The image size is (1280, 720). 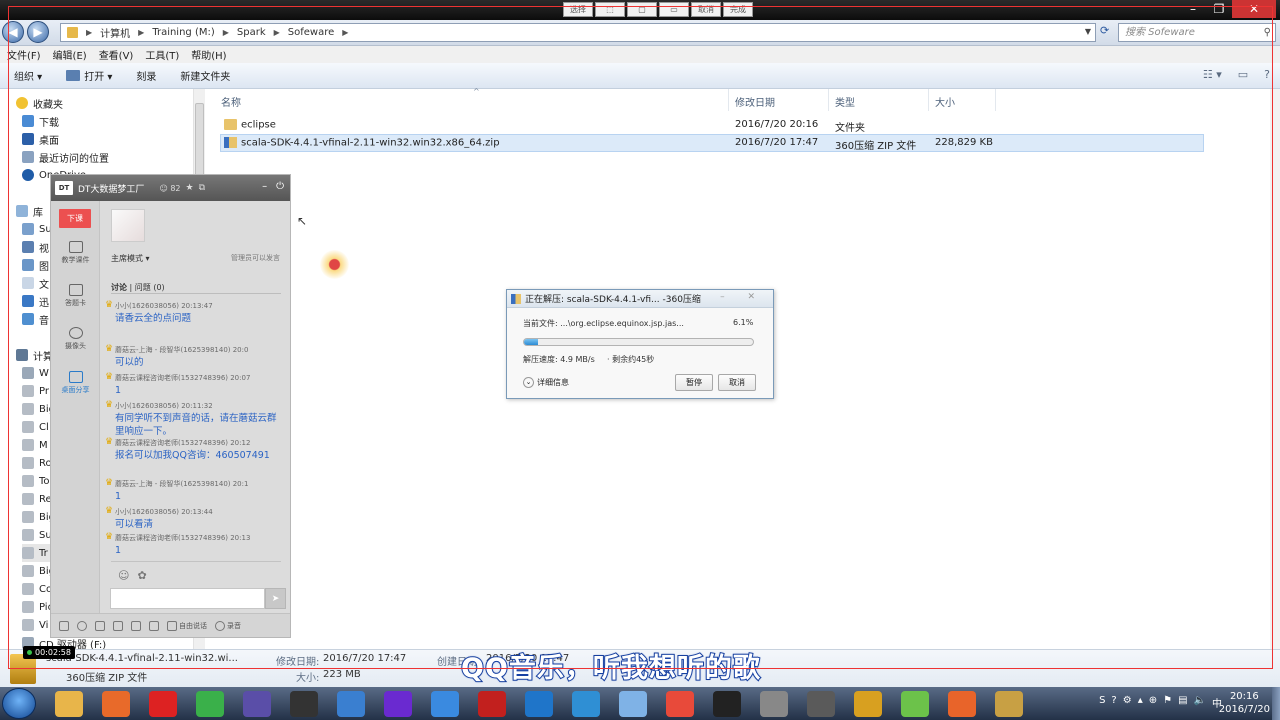 What do you see at coordinates (75, 296) in the screenshot?
I see `sidebar-item-answer-card: 答题卡` at bounding box center [75, 296].